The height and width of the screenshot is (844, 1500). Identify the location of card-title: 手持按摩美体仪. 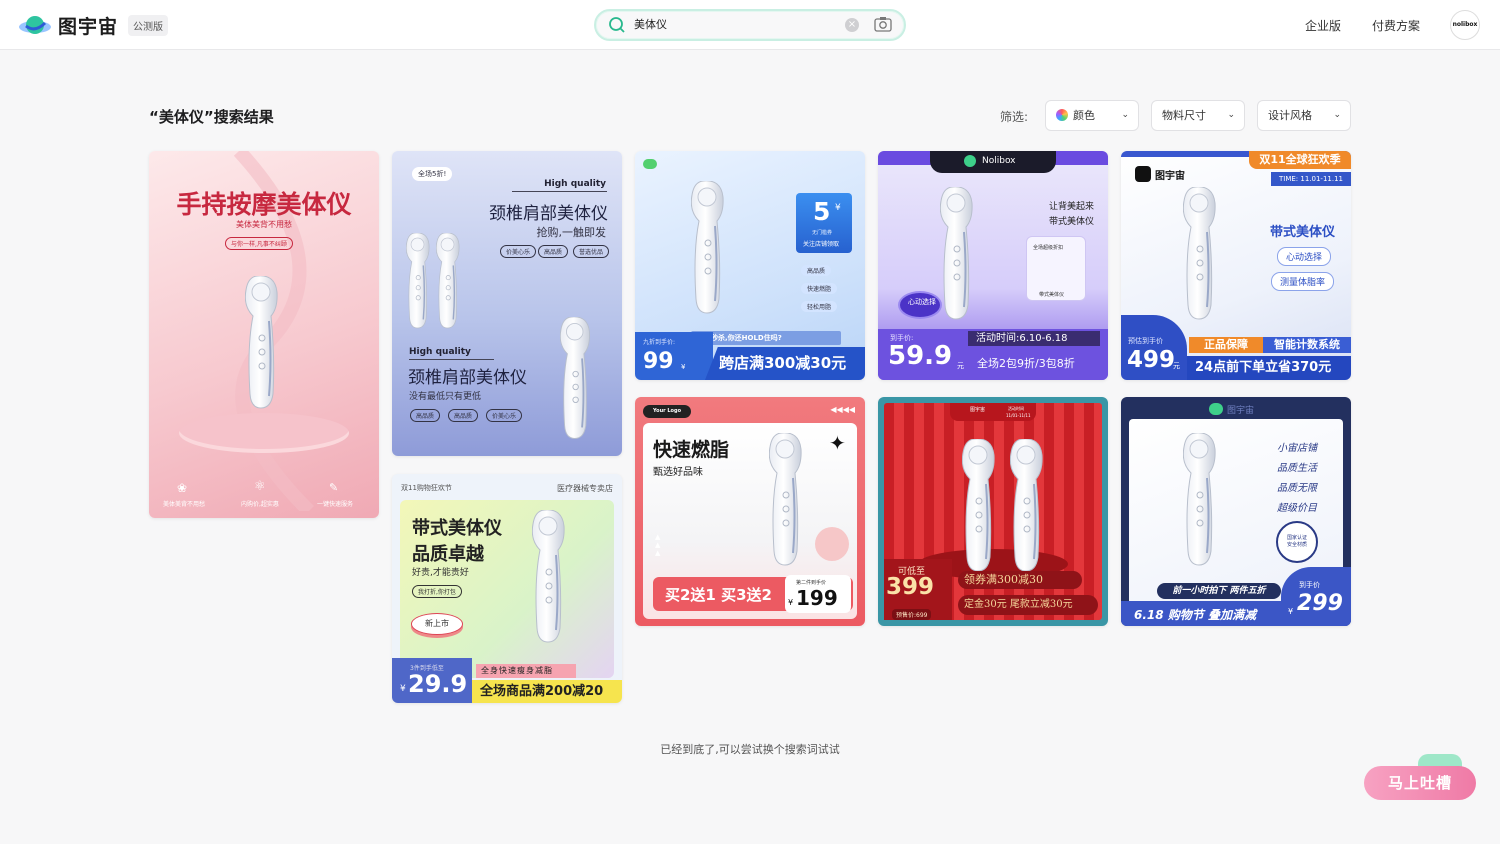
(264, 204).